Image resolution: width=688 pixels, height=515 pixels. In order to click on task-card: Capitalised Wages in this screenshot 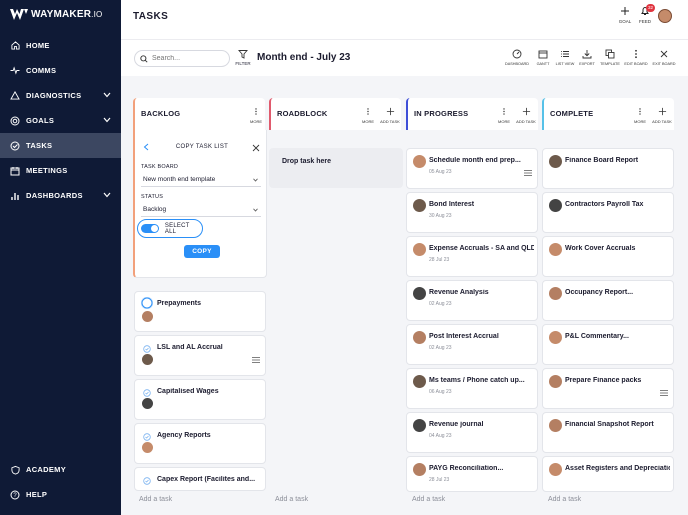, I will do `click(200, 399)`.